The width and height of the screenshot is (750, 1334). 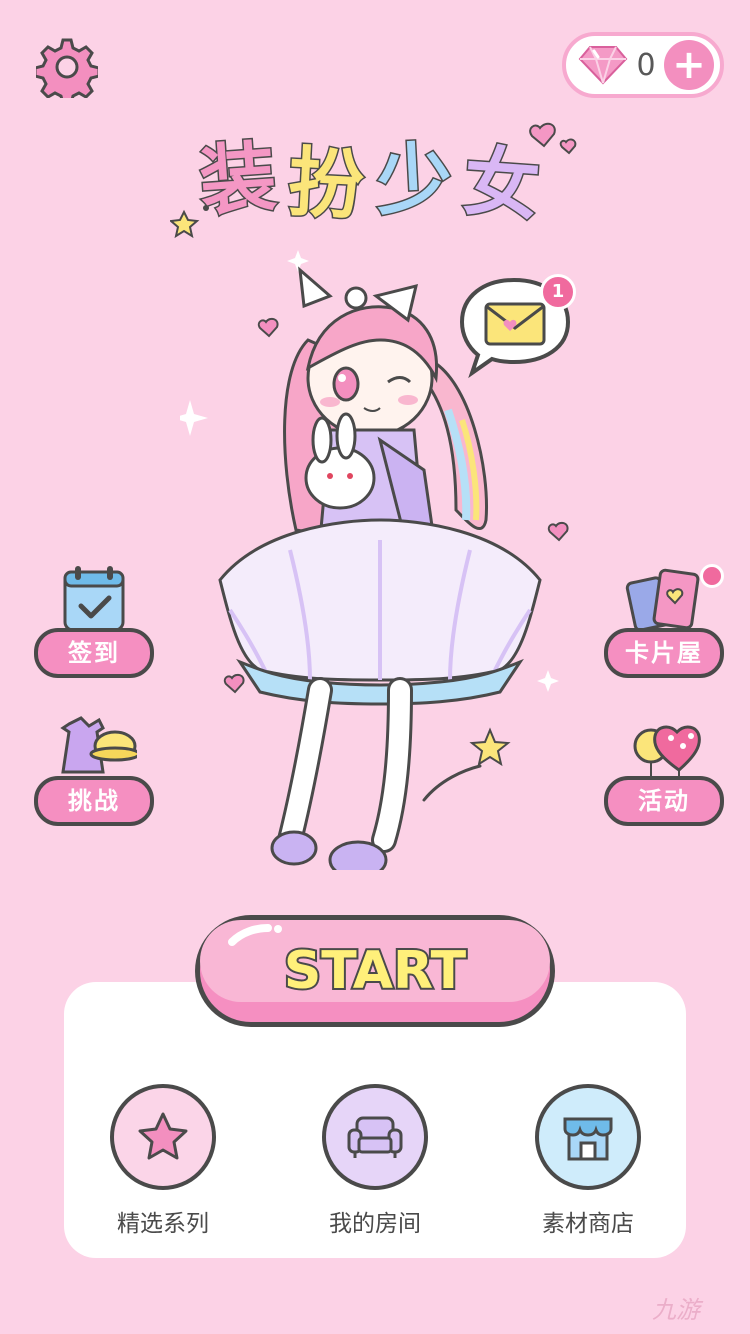 I want to click on settings-button, so click(x=67, y=71).